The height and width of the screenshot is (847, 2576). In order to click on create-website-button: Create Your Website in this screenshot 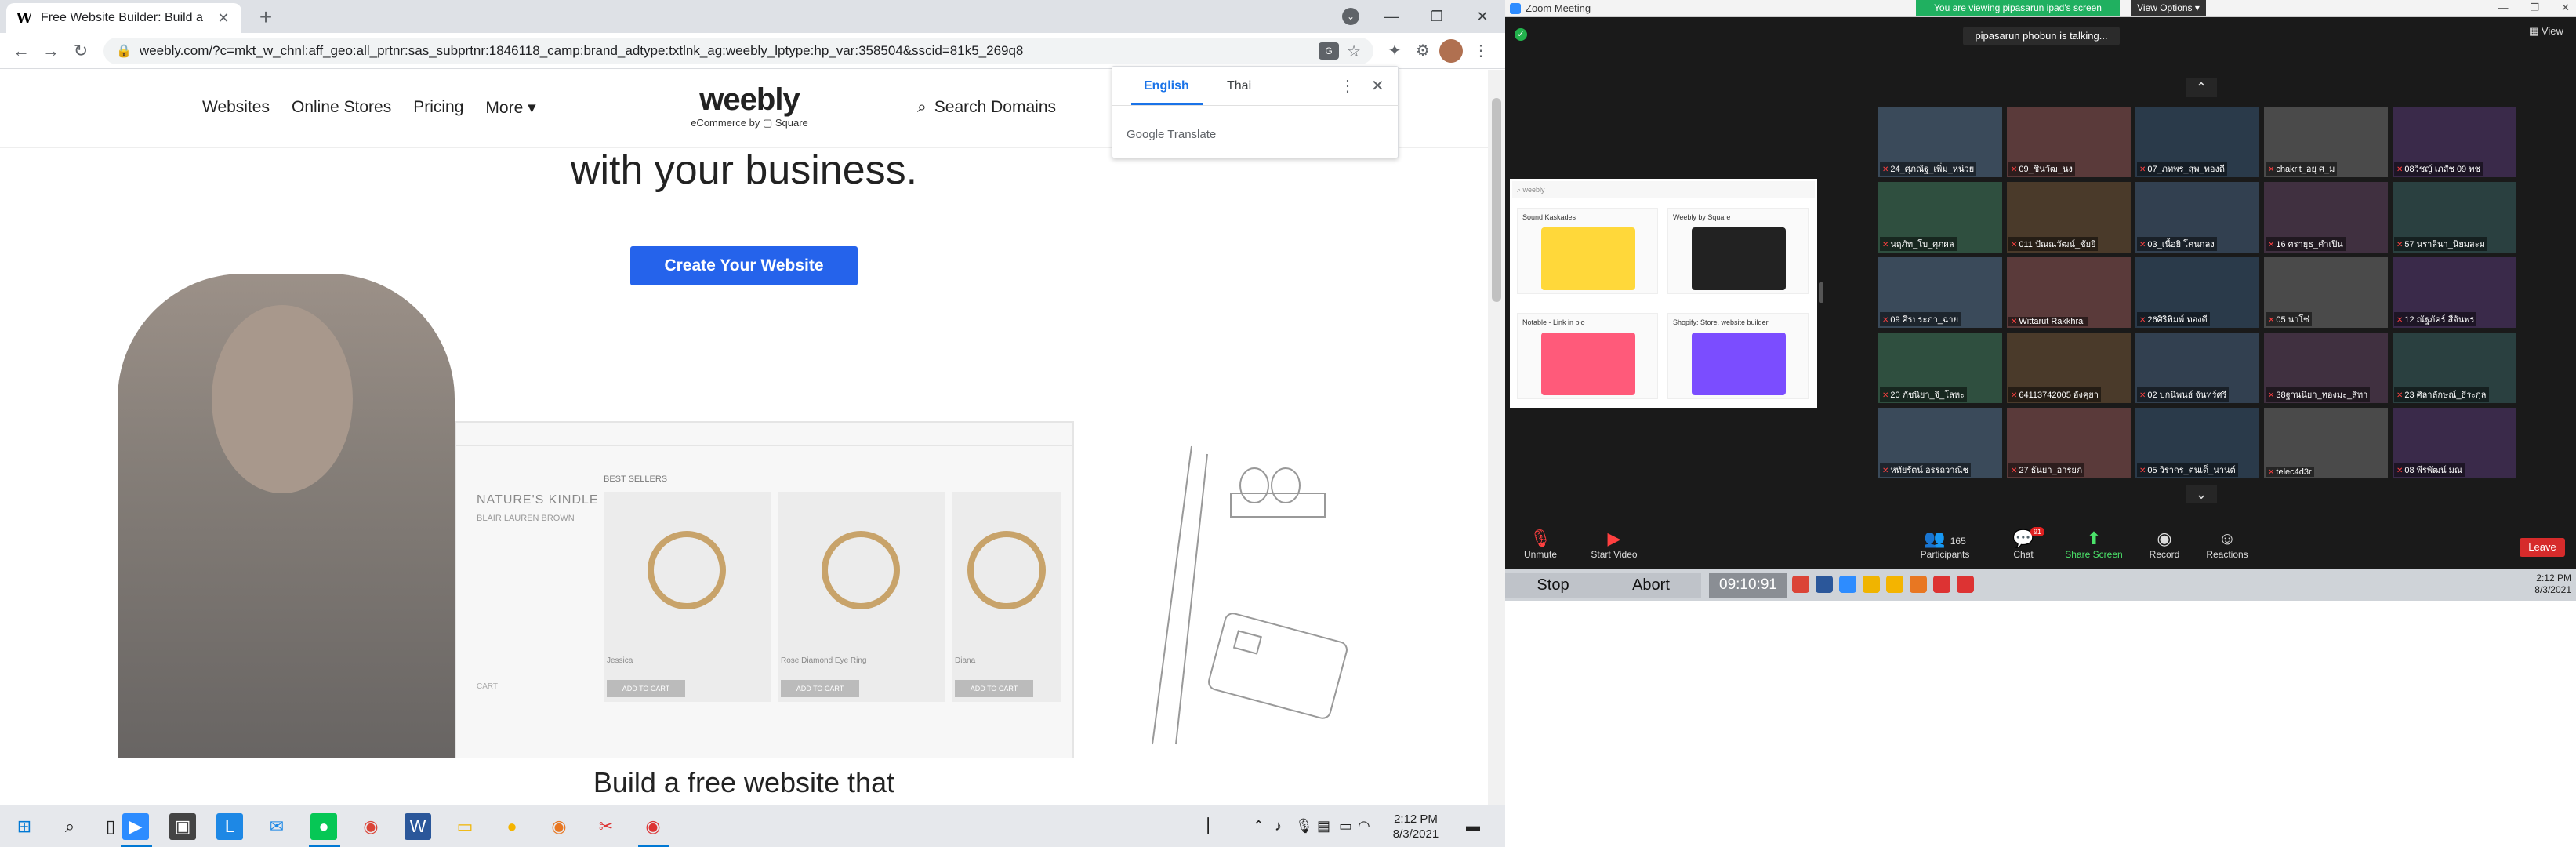, I will do `click(744, 265)`.